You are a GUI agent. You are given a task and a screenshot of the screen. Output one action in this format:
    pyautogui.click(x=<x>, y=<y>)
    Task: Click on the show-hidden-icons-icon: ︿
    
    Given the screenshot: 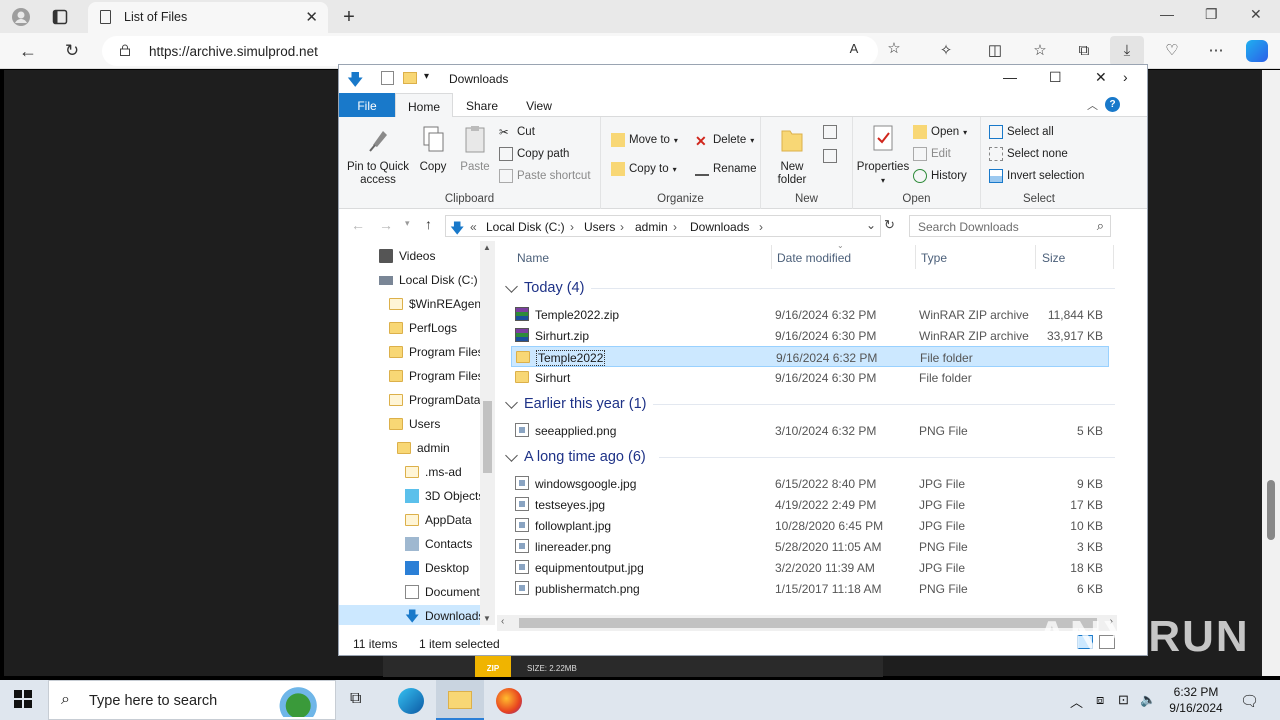 What is the action you would take?
    pyautogui.click(x=1076, y=701)
    